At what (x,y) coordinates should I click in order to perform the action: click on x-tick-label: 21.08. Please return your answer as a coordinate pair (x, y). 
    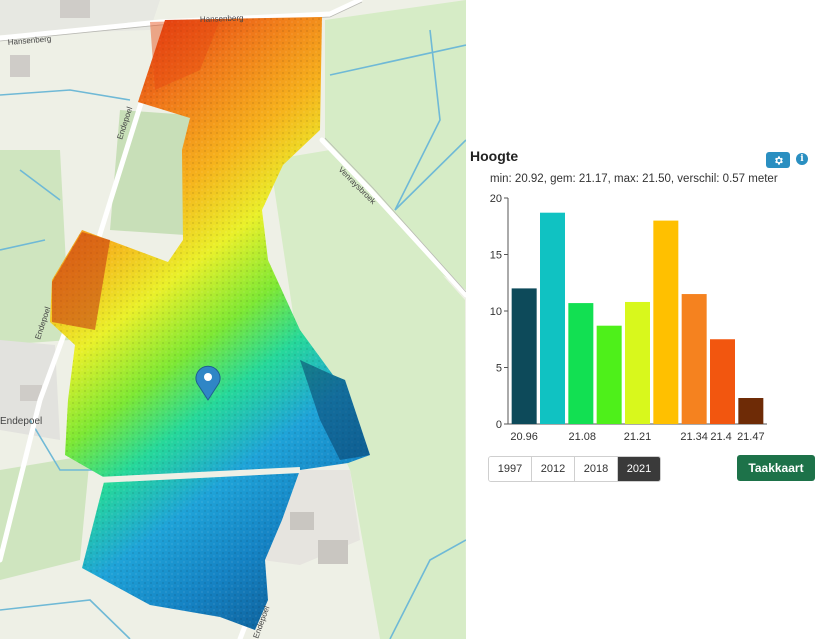
    Looking at the image, I should click on (582, 437).